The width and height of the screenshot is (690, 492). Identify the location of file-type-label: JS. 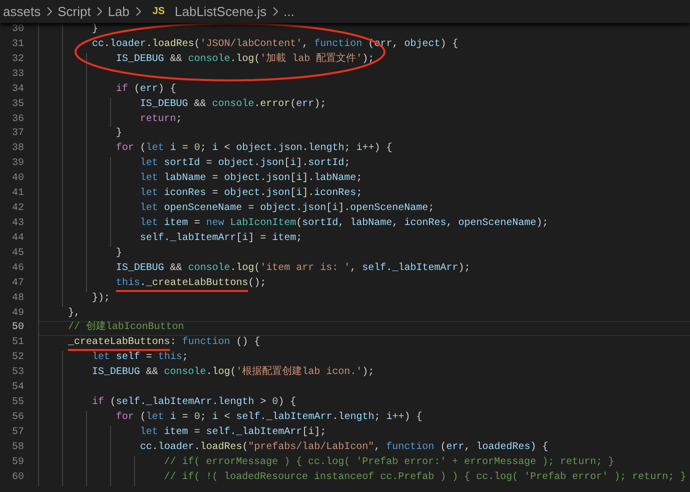
(158, 11).